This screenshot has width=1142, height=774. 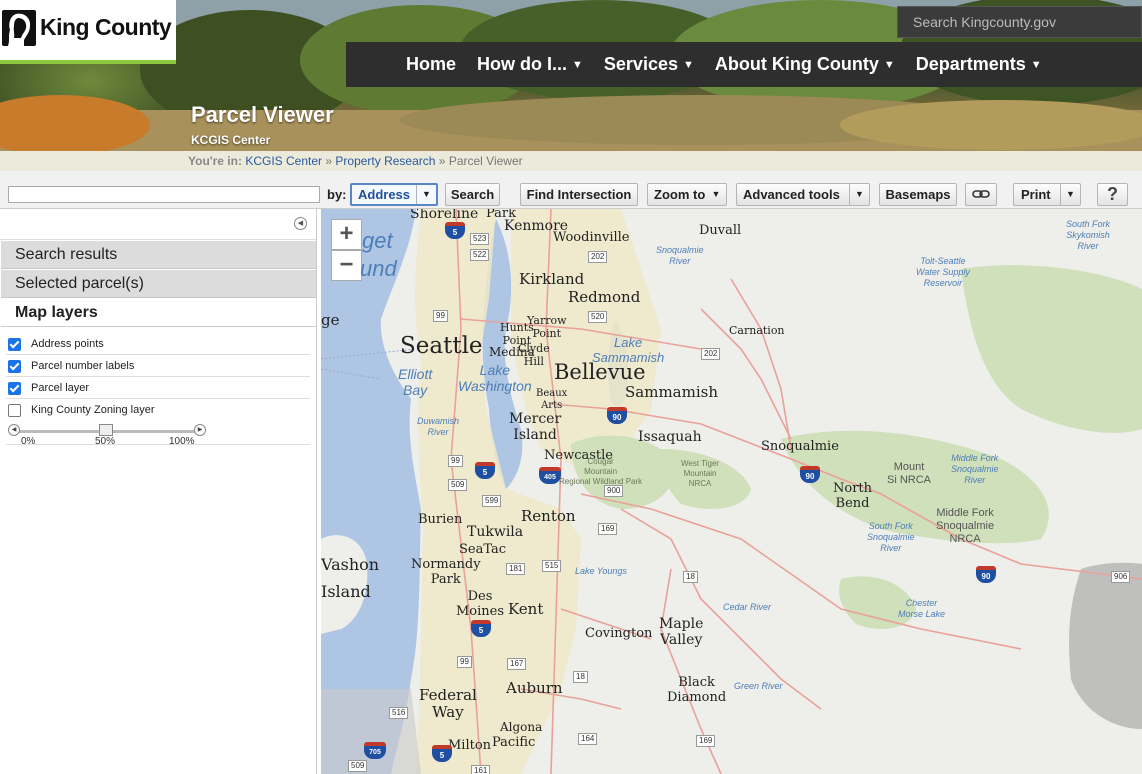 I want to click on nav-services: Services ▼, so click(x=649, y=64).